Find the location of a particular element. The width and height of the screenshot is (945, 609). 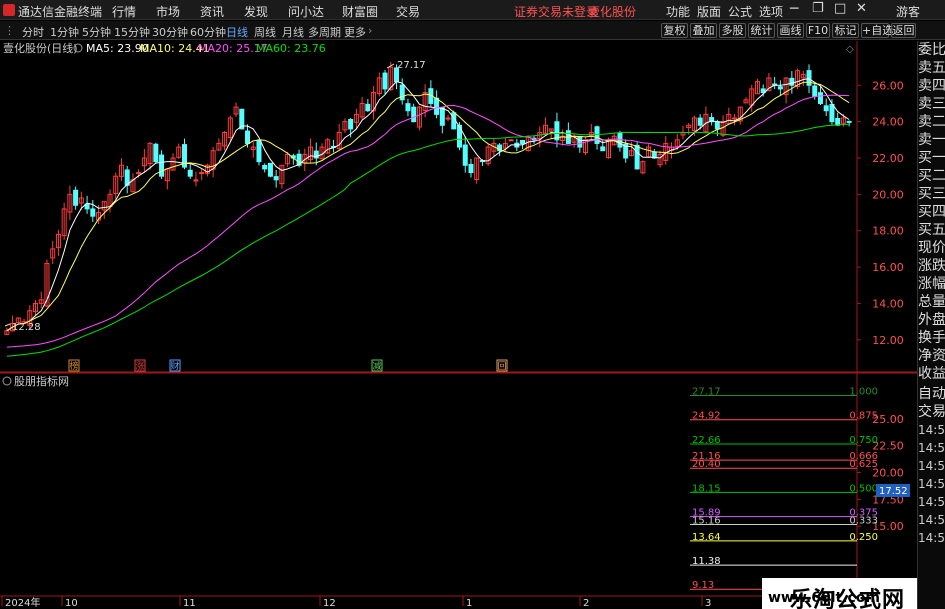

x-tick-label: 12 is located at coordinates (329, 603).